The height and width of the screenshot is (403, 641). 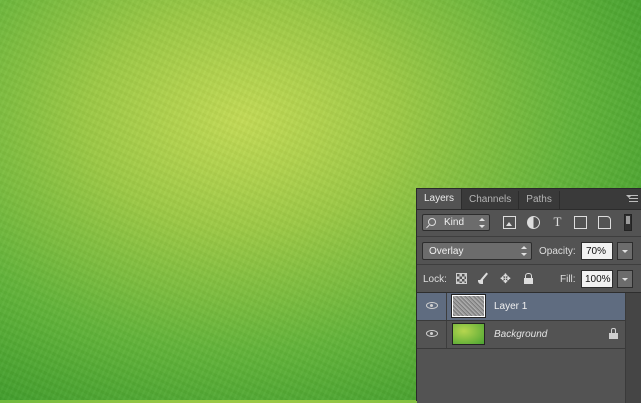 What do you see at coordinates (432, 222) in the screenshot?
I see `search-icon` at bounding box center [432, 222].